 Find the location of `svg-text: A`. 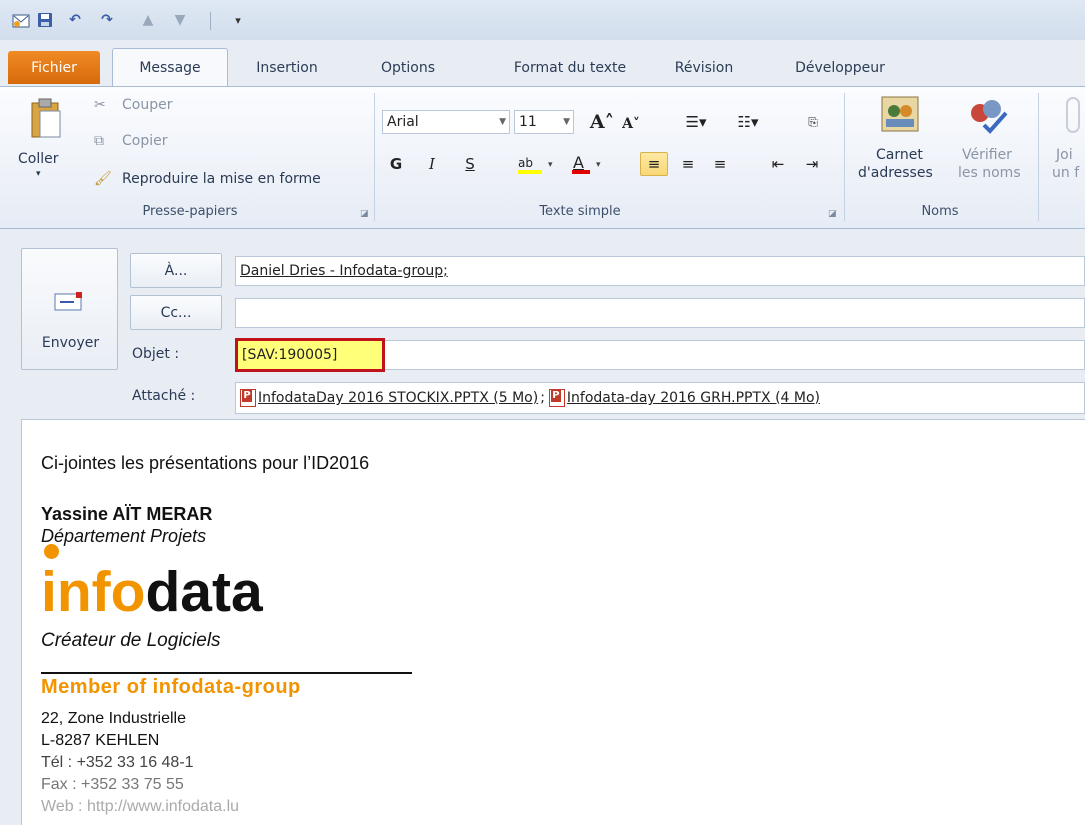

svg-text: A is located at coordinates (578, 162).